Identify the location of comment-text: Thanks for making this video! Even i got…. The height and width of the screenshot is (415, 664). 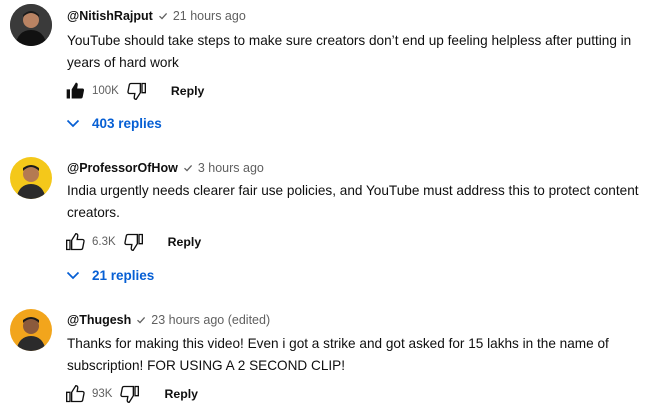
(338, 354).